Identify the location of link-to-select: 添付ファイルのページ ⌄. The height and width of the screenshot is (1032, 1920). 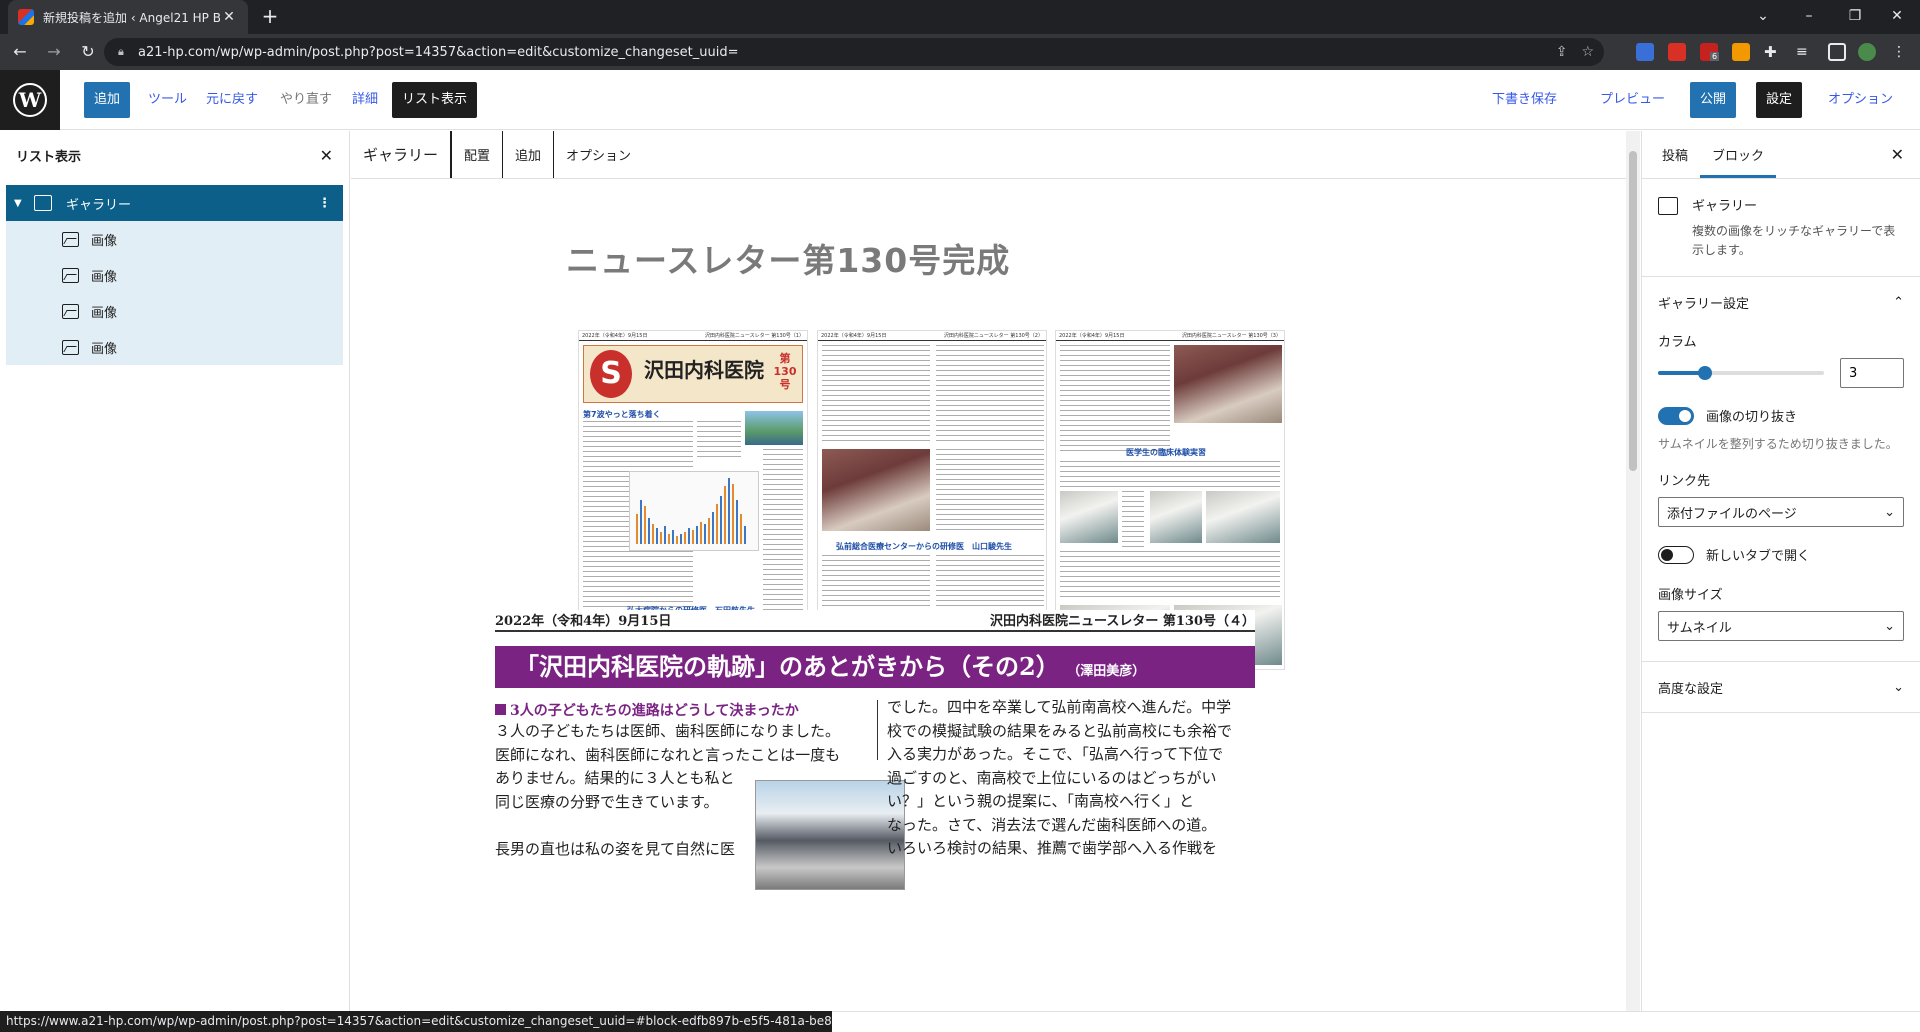
(1781, 512).